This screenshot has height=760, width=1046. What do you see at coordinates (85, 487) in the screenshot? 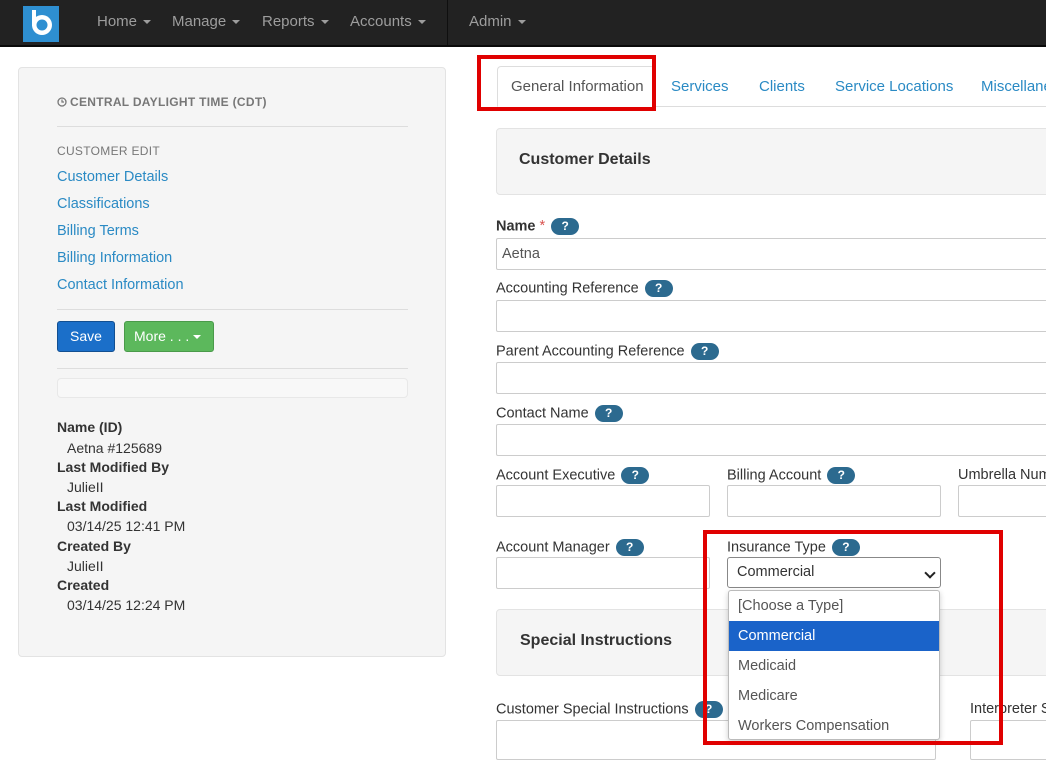
I see `meta-last-modified-by-value: JulieII` at bounding box center [85, 487].